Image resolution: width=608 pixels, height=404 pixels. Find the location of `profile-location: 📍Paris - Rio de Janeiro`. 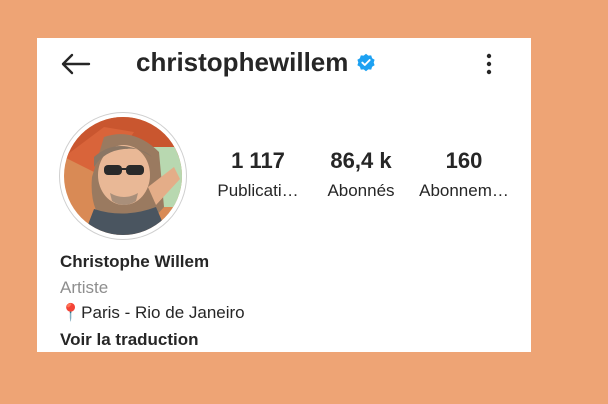

profile-location: 📍Paris - Rio de Janeiro is located at coordinates (152, 312).